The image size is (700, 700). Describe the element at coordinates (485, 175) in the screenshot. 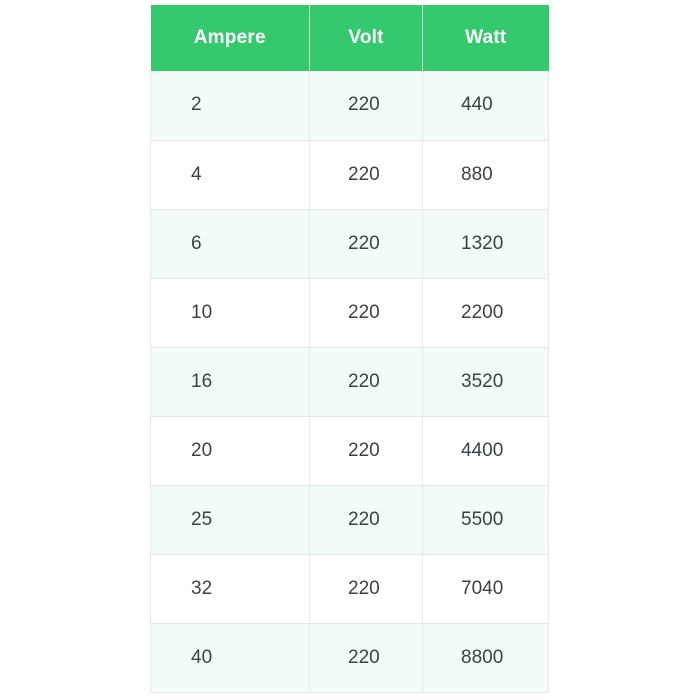

I see `cell-watt: 880` at that location.